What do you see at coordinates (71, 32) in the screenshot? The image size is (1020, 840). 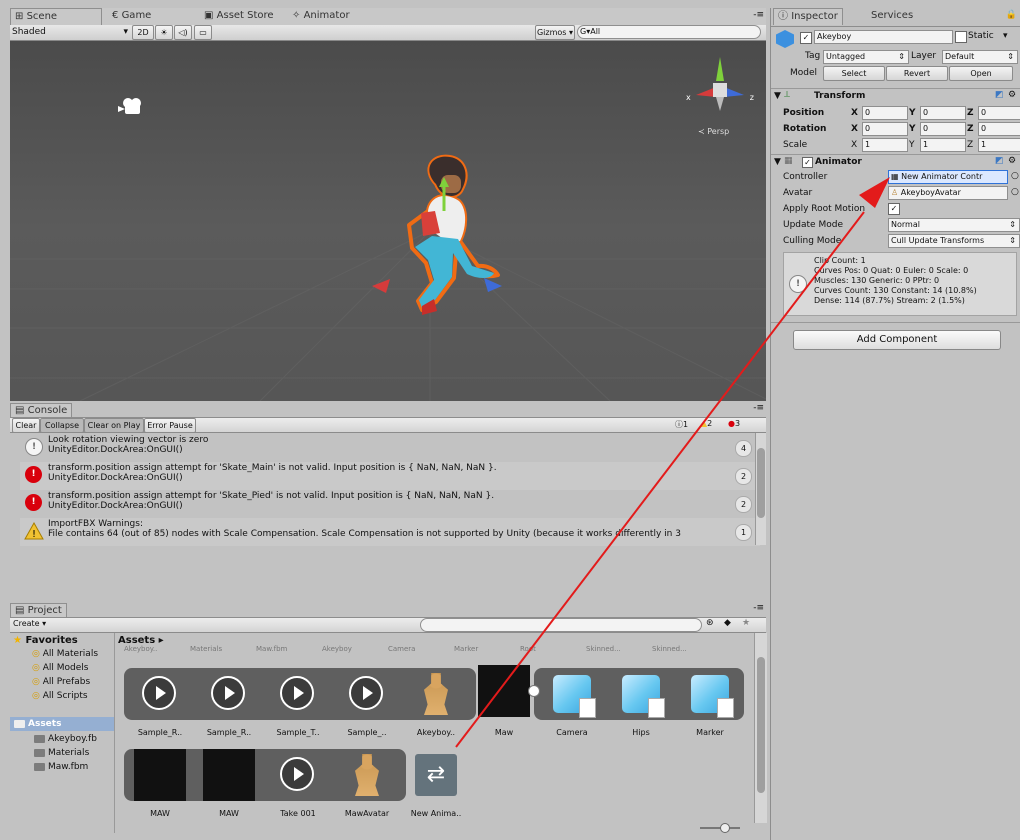 I see `shading-dropdown: Shaded ▾` at bounding box center [71, 32].